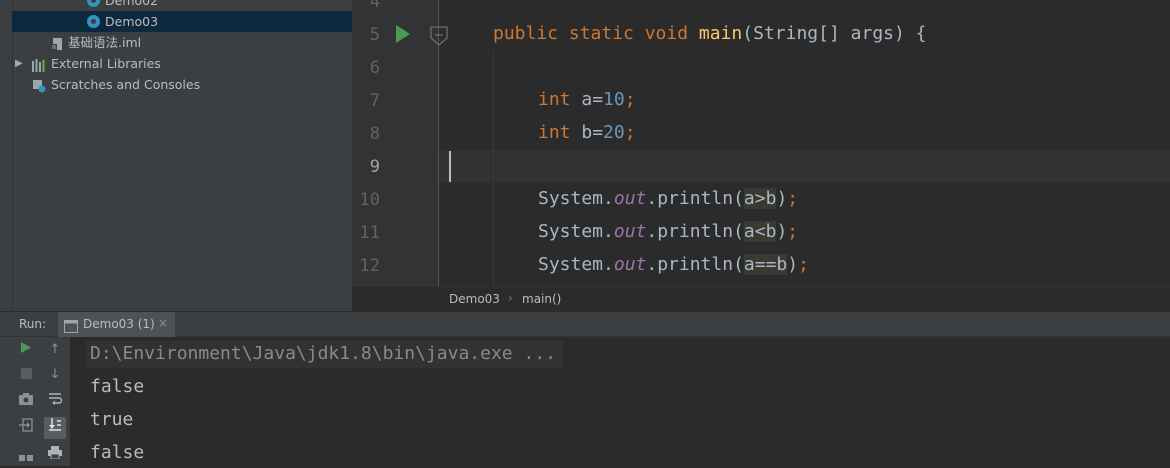 Image resolution: width=1170 pixels, height=468 pixels. I want to click on up-arrow-icon: ↑, so click(55, 350).